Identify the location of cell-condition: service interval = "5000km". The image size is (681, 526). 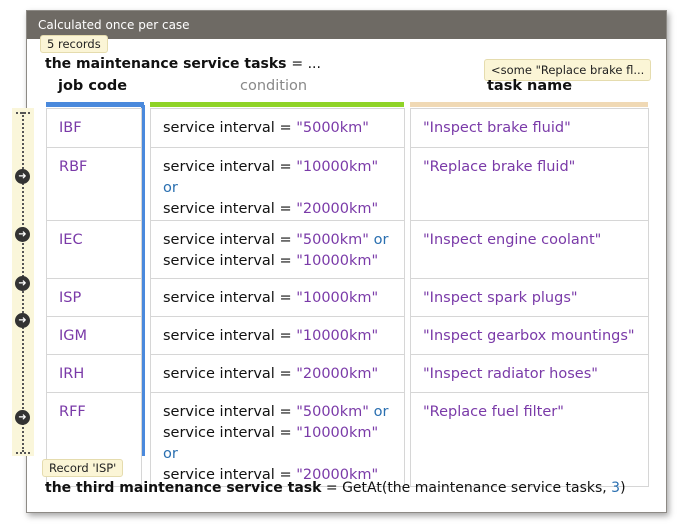
(277, 128).